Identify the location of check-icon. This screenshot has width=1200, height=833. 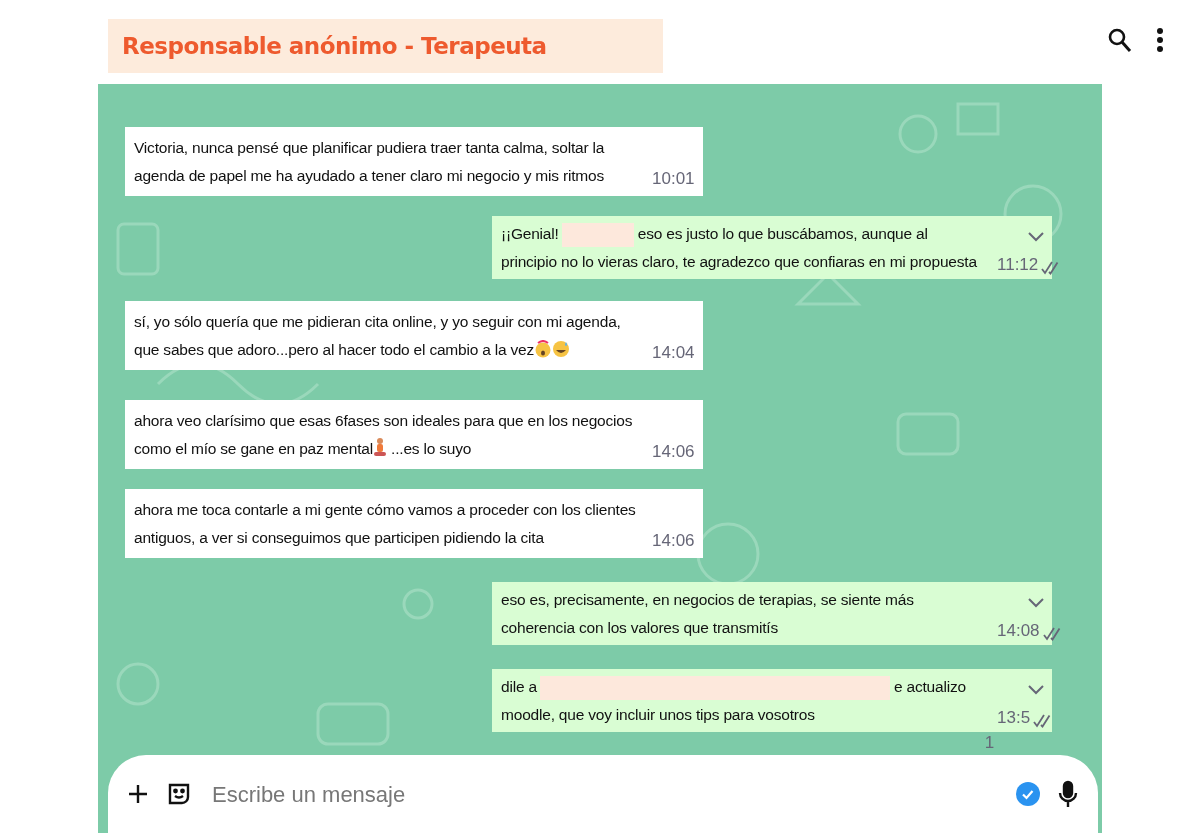
(1028, 794).